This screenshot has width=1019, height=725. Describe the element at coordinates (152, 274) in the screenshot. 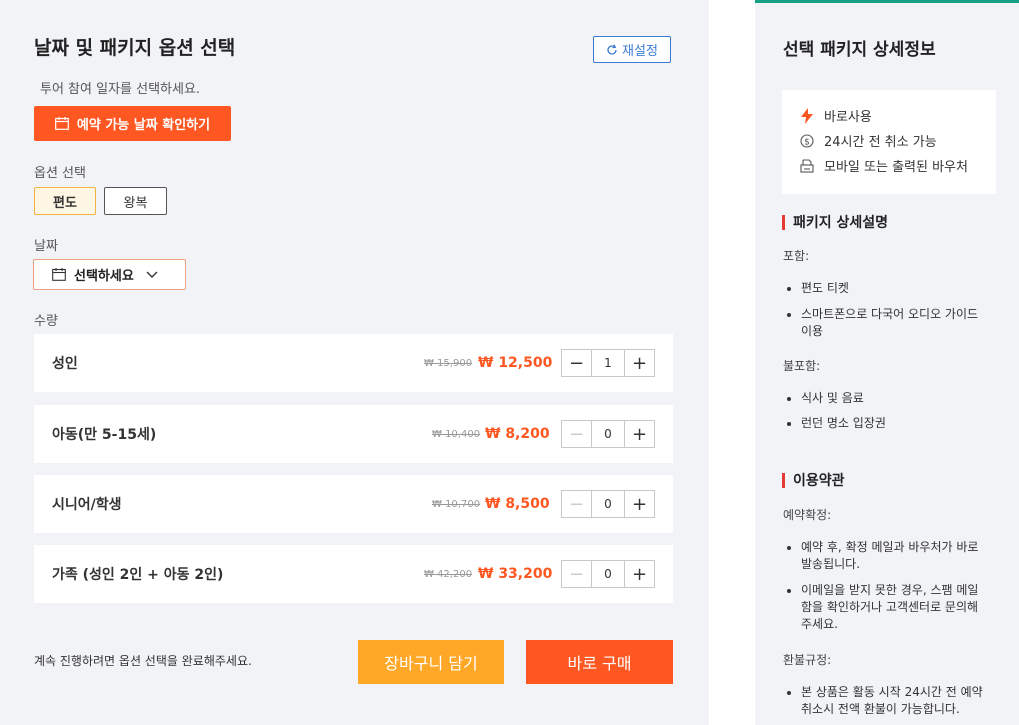

I see `chevron-down-icon` at that location.